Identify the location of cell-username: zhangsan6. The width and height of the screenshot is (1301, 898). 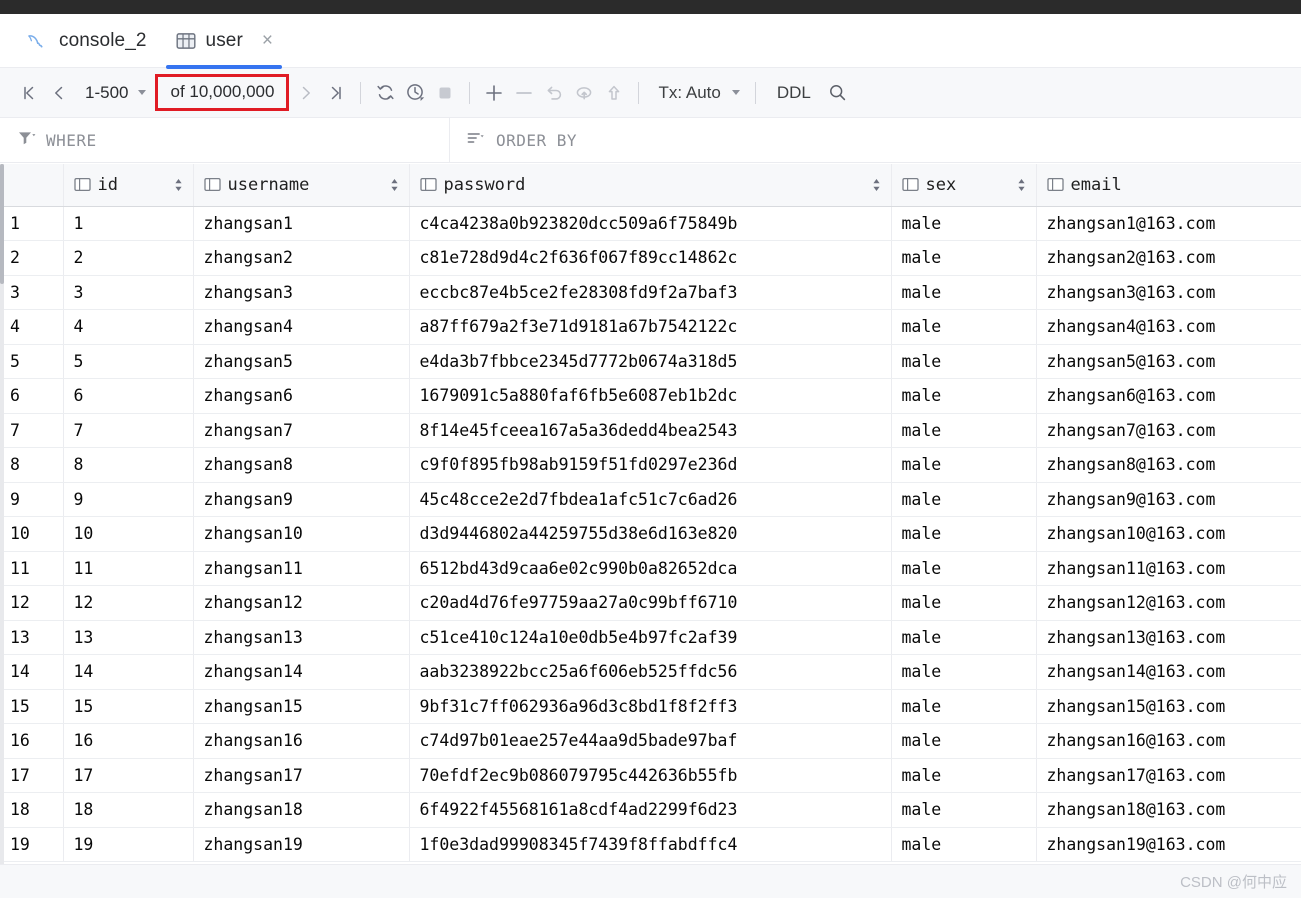
(301, 396).